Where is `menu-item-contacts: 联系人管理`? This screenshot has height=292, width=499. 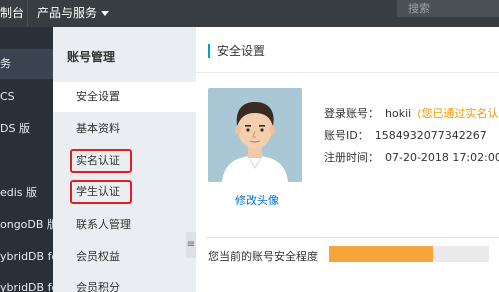
menu-item-contacts: 联系人管理 is located at coordinates (124, 225).